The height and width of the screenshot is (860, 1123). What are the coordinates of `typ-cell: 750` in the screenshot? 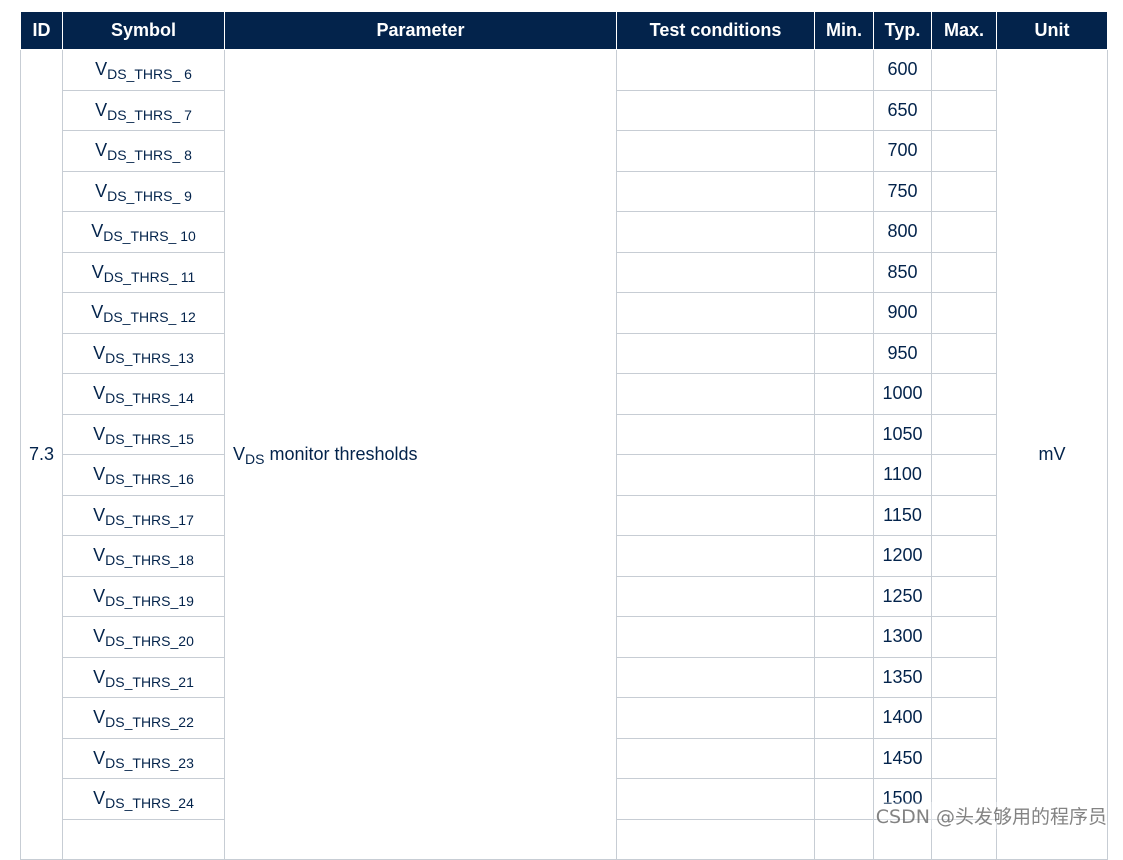 It's located at (902, 191).